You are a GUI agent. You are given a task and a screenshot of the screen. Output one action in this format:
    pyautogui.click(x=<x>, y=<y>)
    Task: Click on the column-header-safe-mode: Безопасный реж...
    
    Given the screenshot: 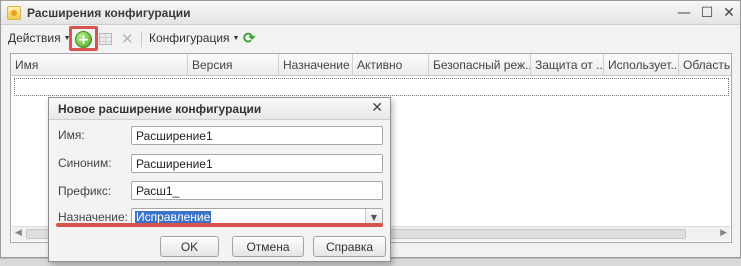 What is the action you would take?
    pyautogui.click(x=480, y=64)
    